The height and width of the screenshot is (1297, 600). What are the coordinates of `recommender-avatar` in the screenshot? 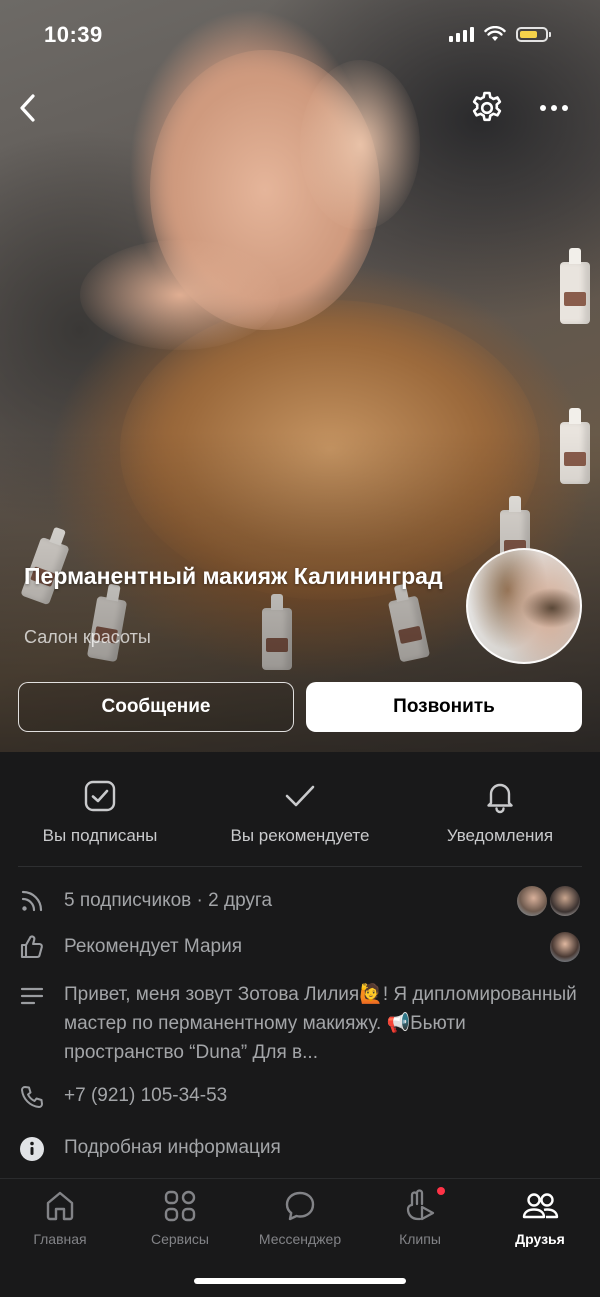 It's located at (565, 947).